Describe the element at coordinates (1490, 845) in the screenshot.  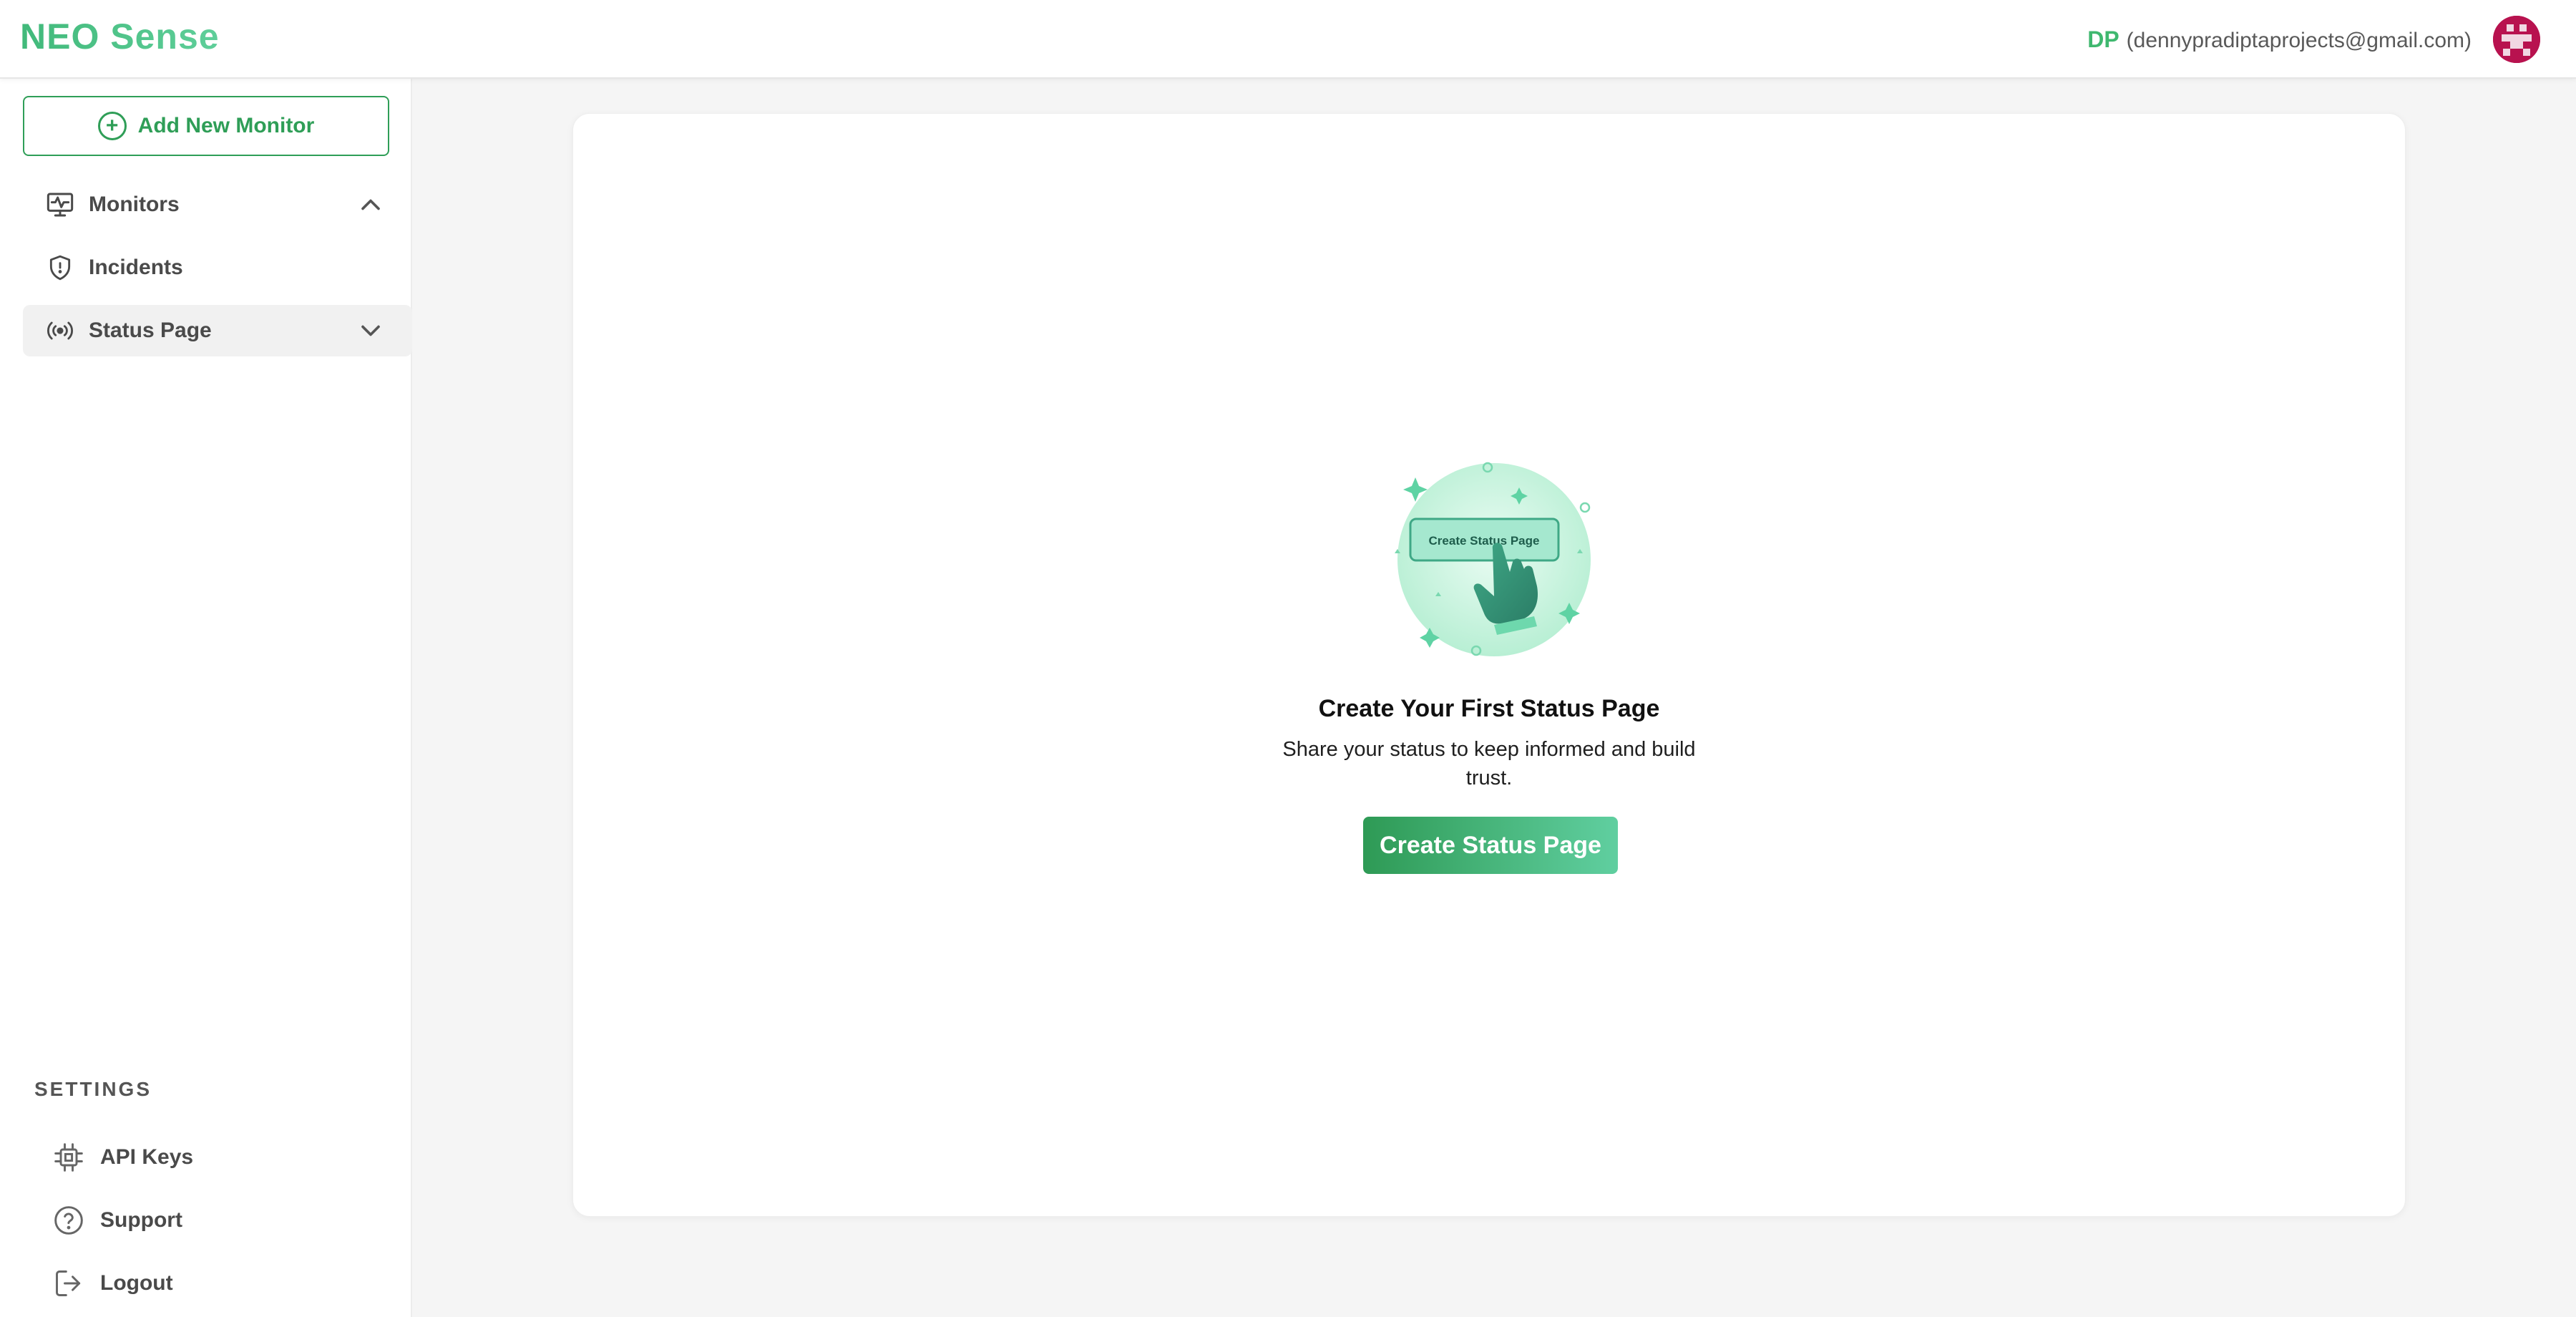
I see `create-status-page-button: Create Status Page` at that location.